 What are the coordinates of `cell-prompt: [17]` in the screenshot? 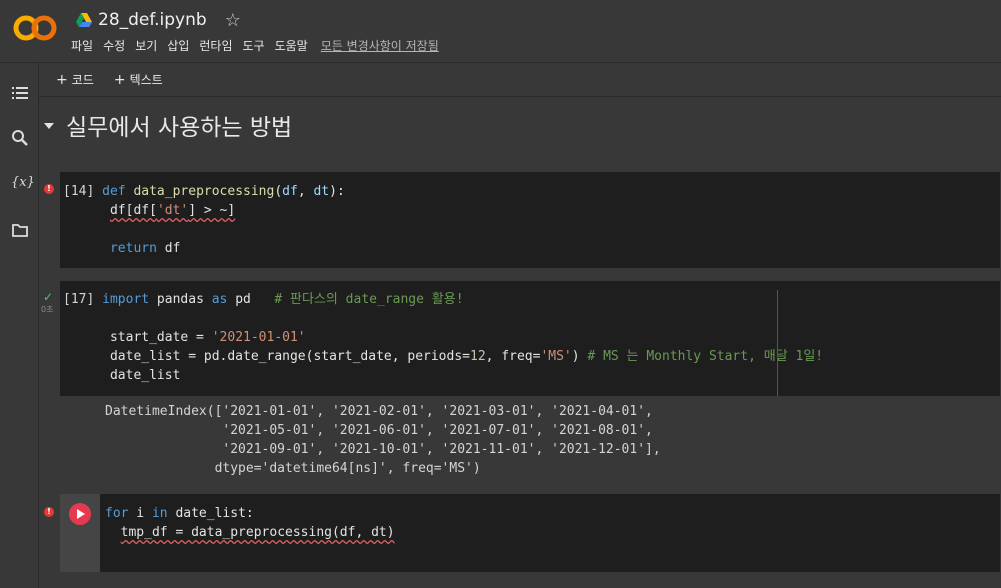 It's located at (79, 299).